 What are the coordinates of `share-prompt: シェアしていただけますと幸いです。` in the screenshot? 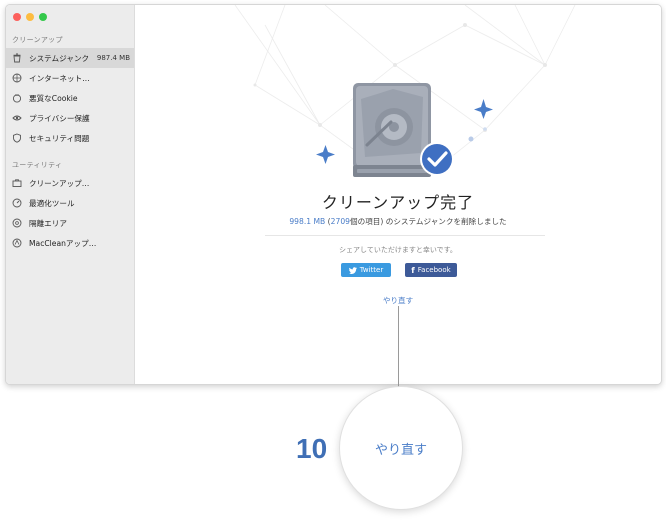 It's located at (398, 250).